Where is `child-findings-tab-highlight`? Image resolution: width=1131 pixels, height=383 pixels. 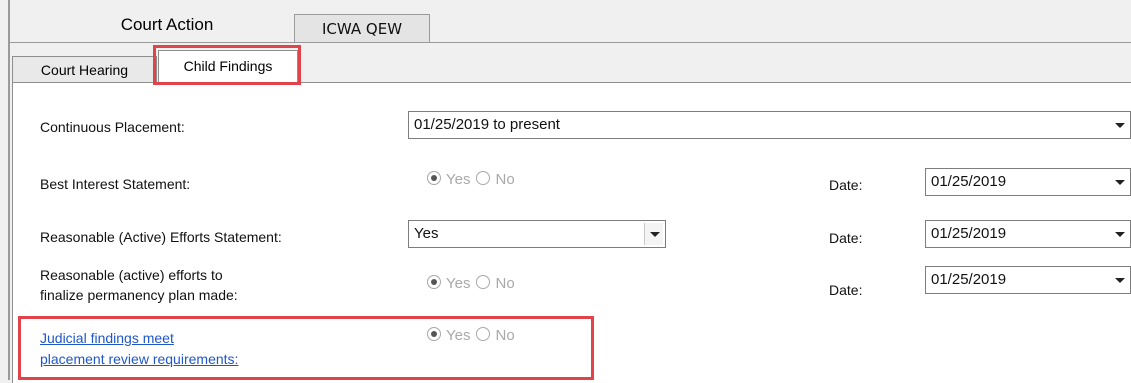 child-findings-tab-highlight is located at coordinates (227, 65).